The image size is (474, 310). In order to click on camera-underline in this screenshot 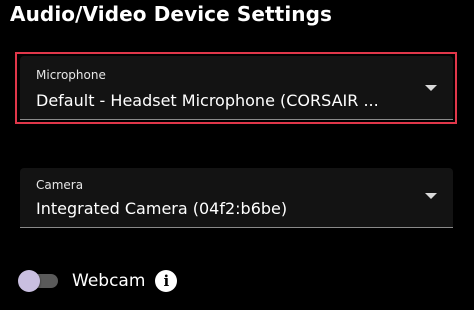, I will do `click(236, 227)`.